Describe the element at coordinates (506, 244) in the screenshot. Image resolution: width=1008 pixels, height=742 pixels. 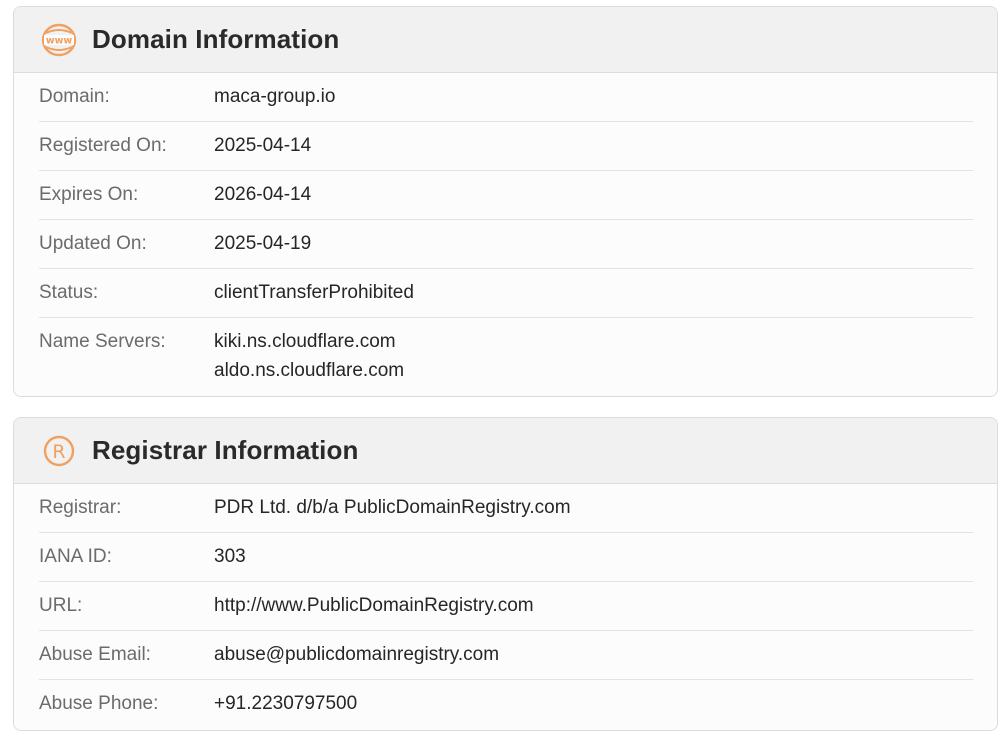
I see `row-updated-on: Updated On: 2025-04-19` at that location.